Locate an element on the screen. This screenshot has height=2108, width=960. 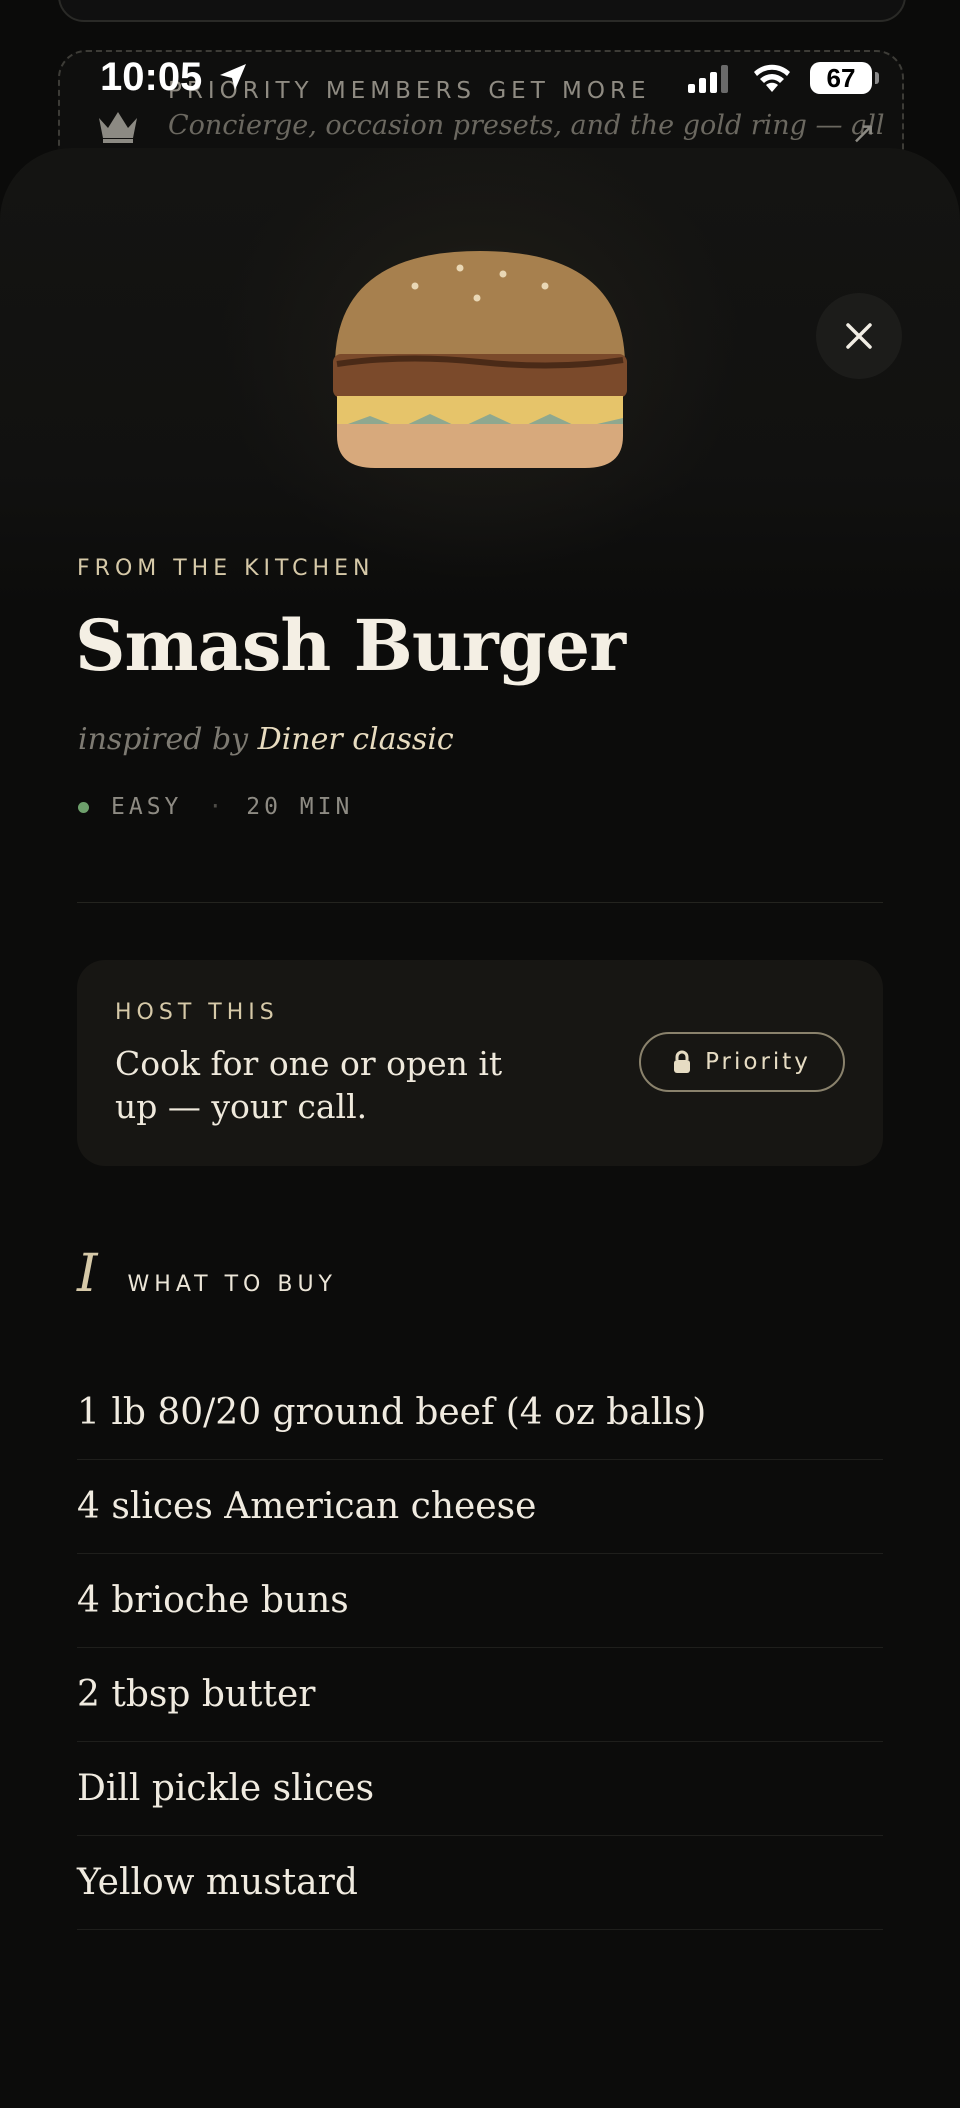
priority-button: Priority is located at coordinates (742, 1062).